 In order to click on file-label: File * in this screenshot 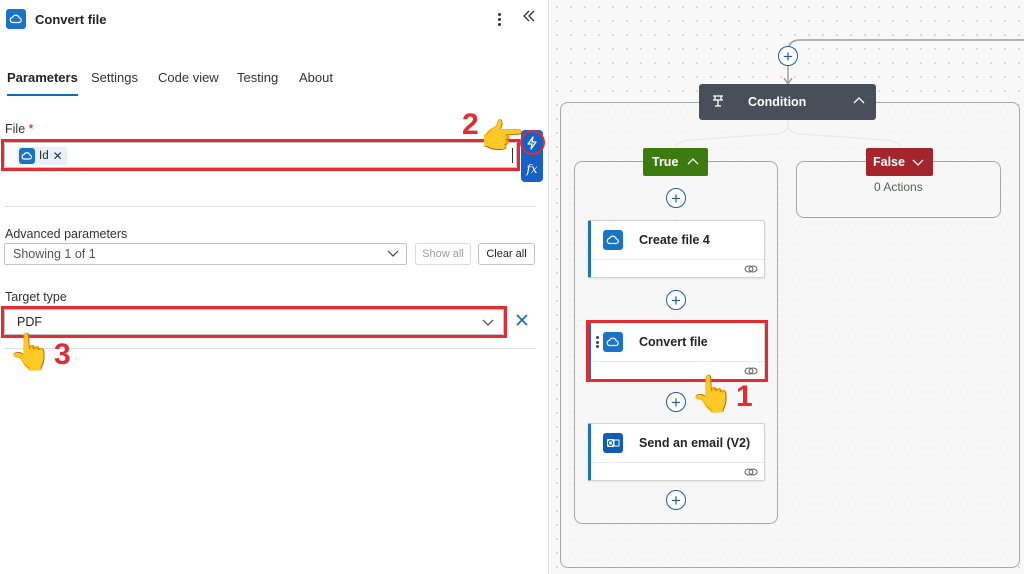, I will do `click(19, 129)`.